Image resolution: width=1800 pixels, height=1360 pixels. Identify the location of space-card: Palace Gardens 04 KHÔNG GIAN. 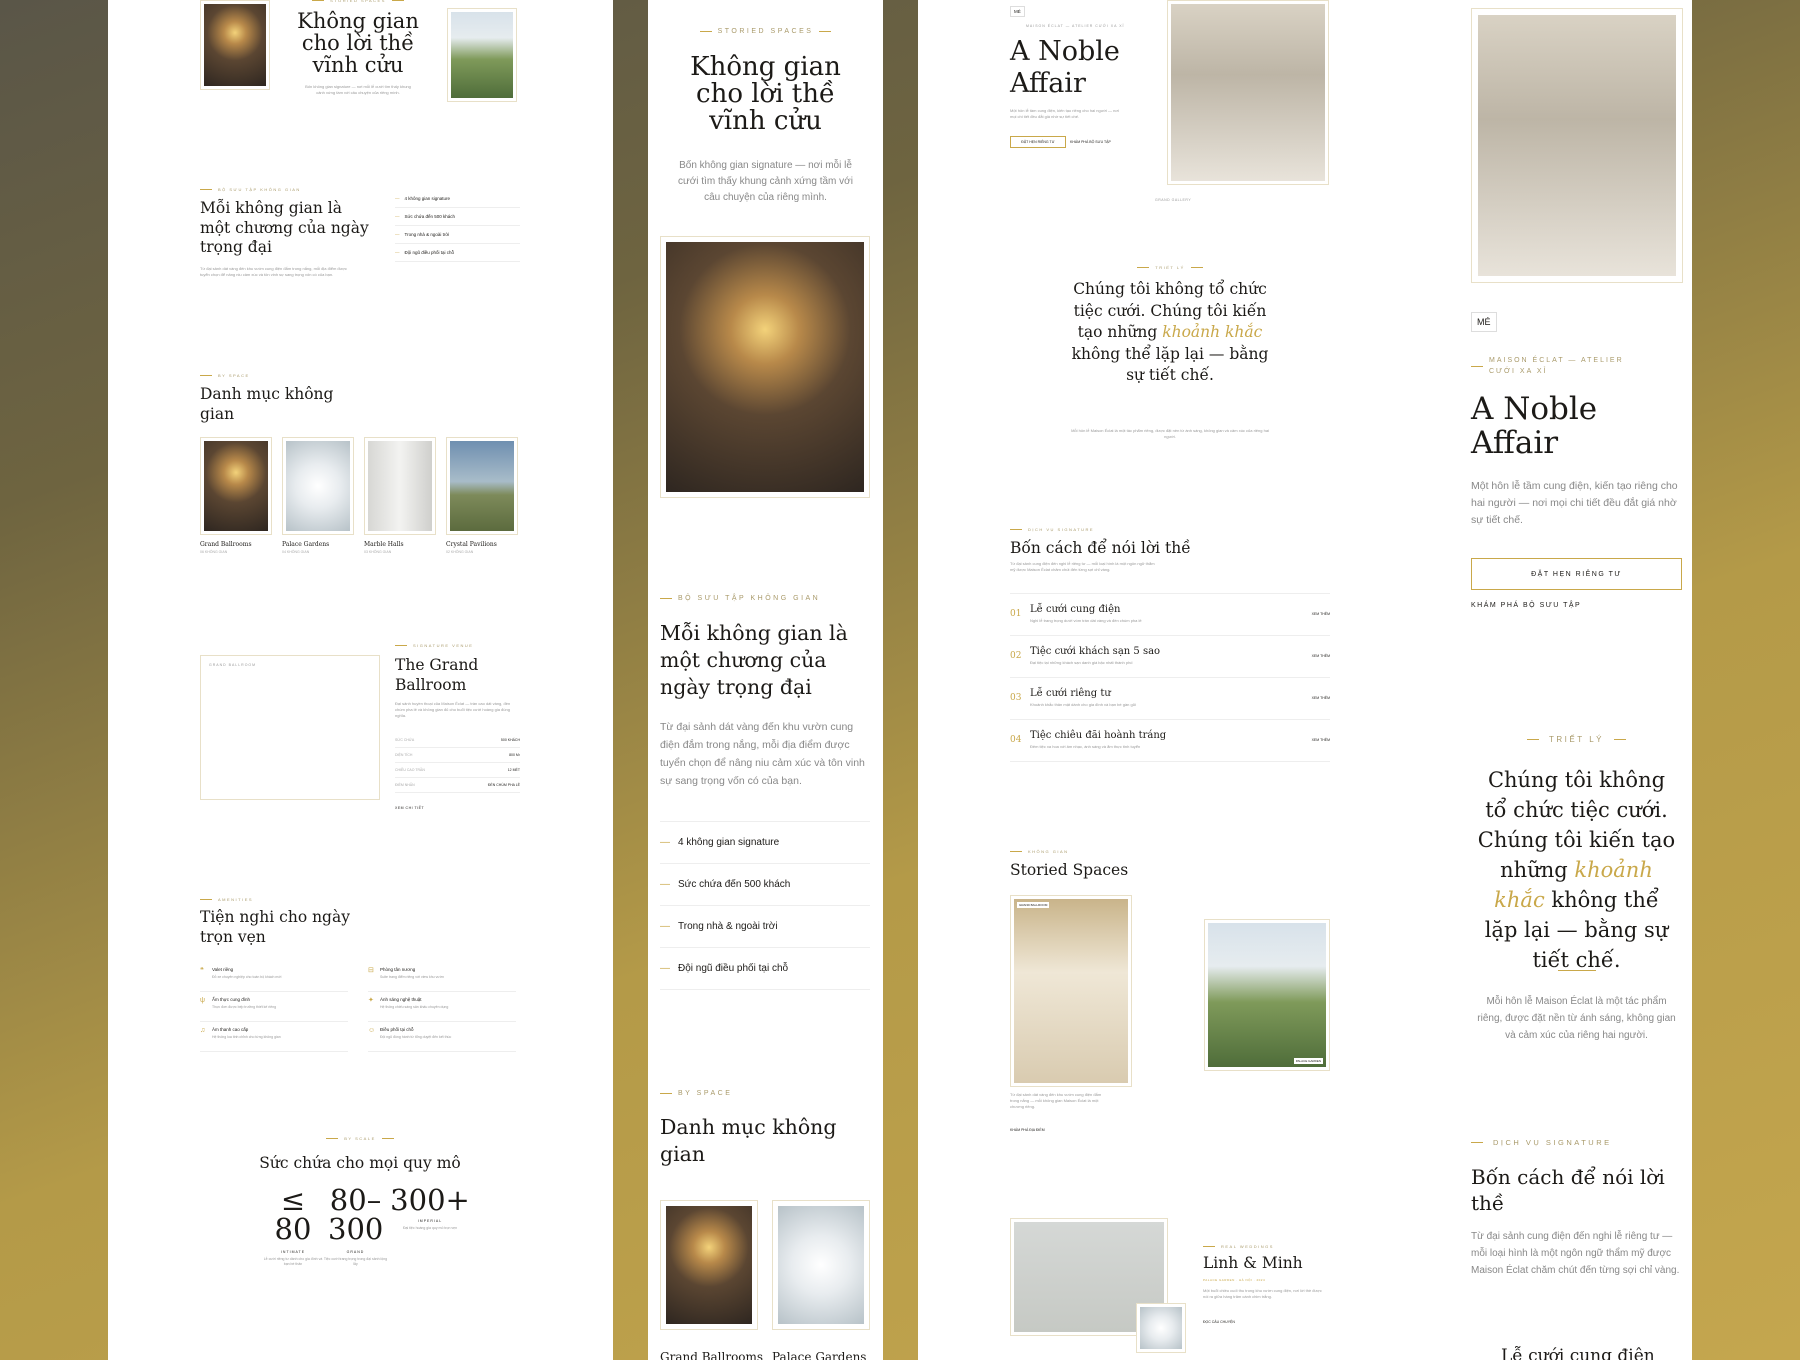
(318, 495).